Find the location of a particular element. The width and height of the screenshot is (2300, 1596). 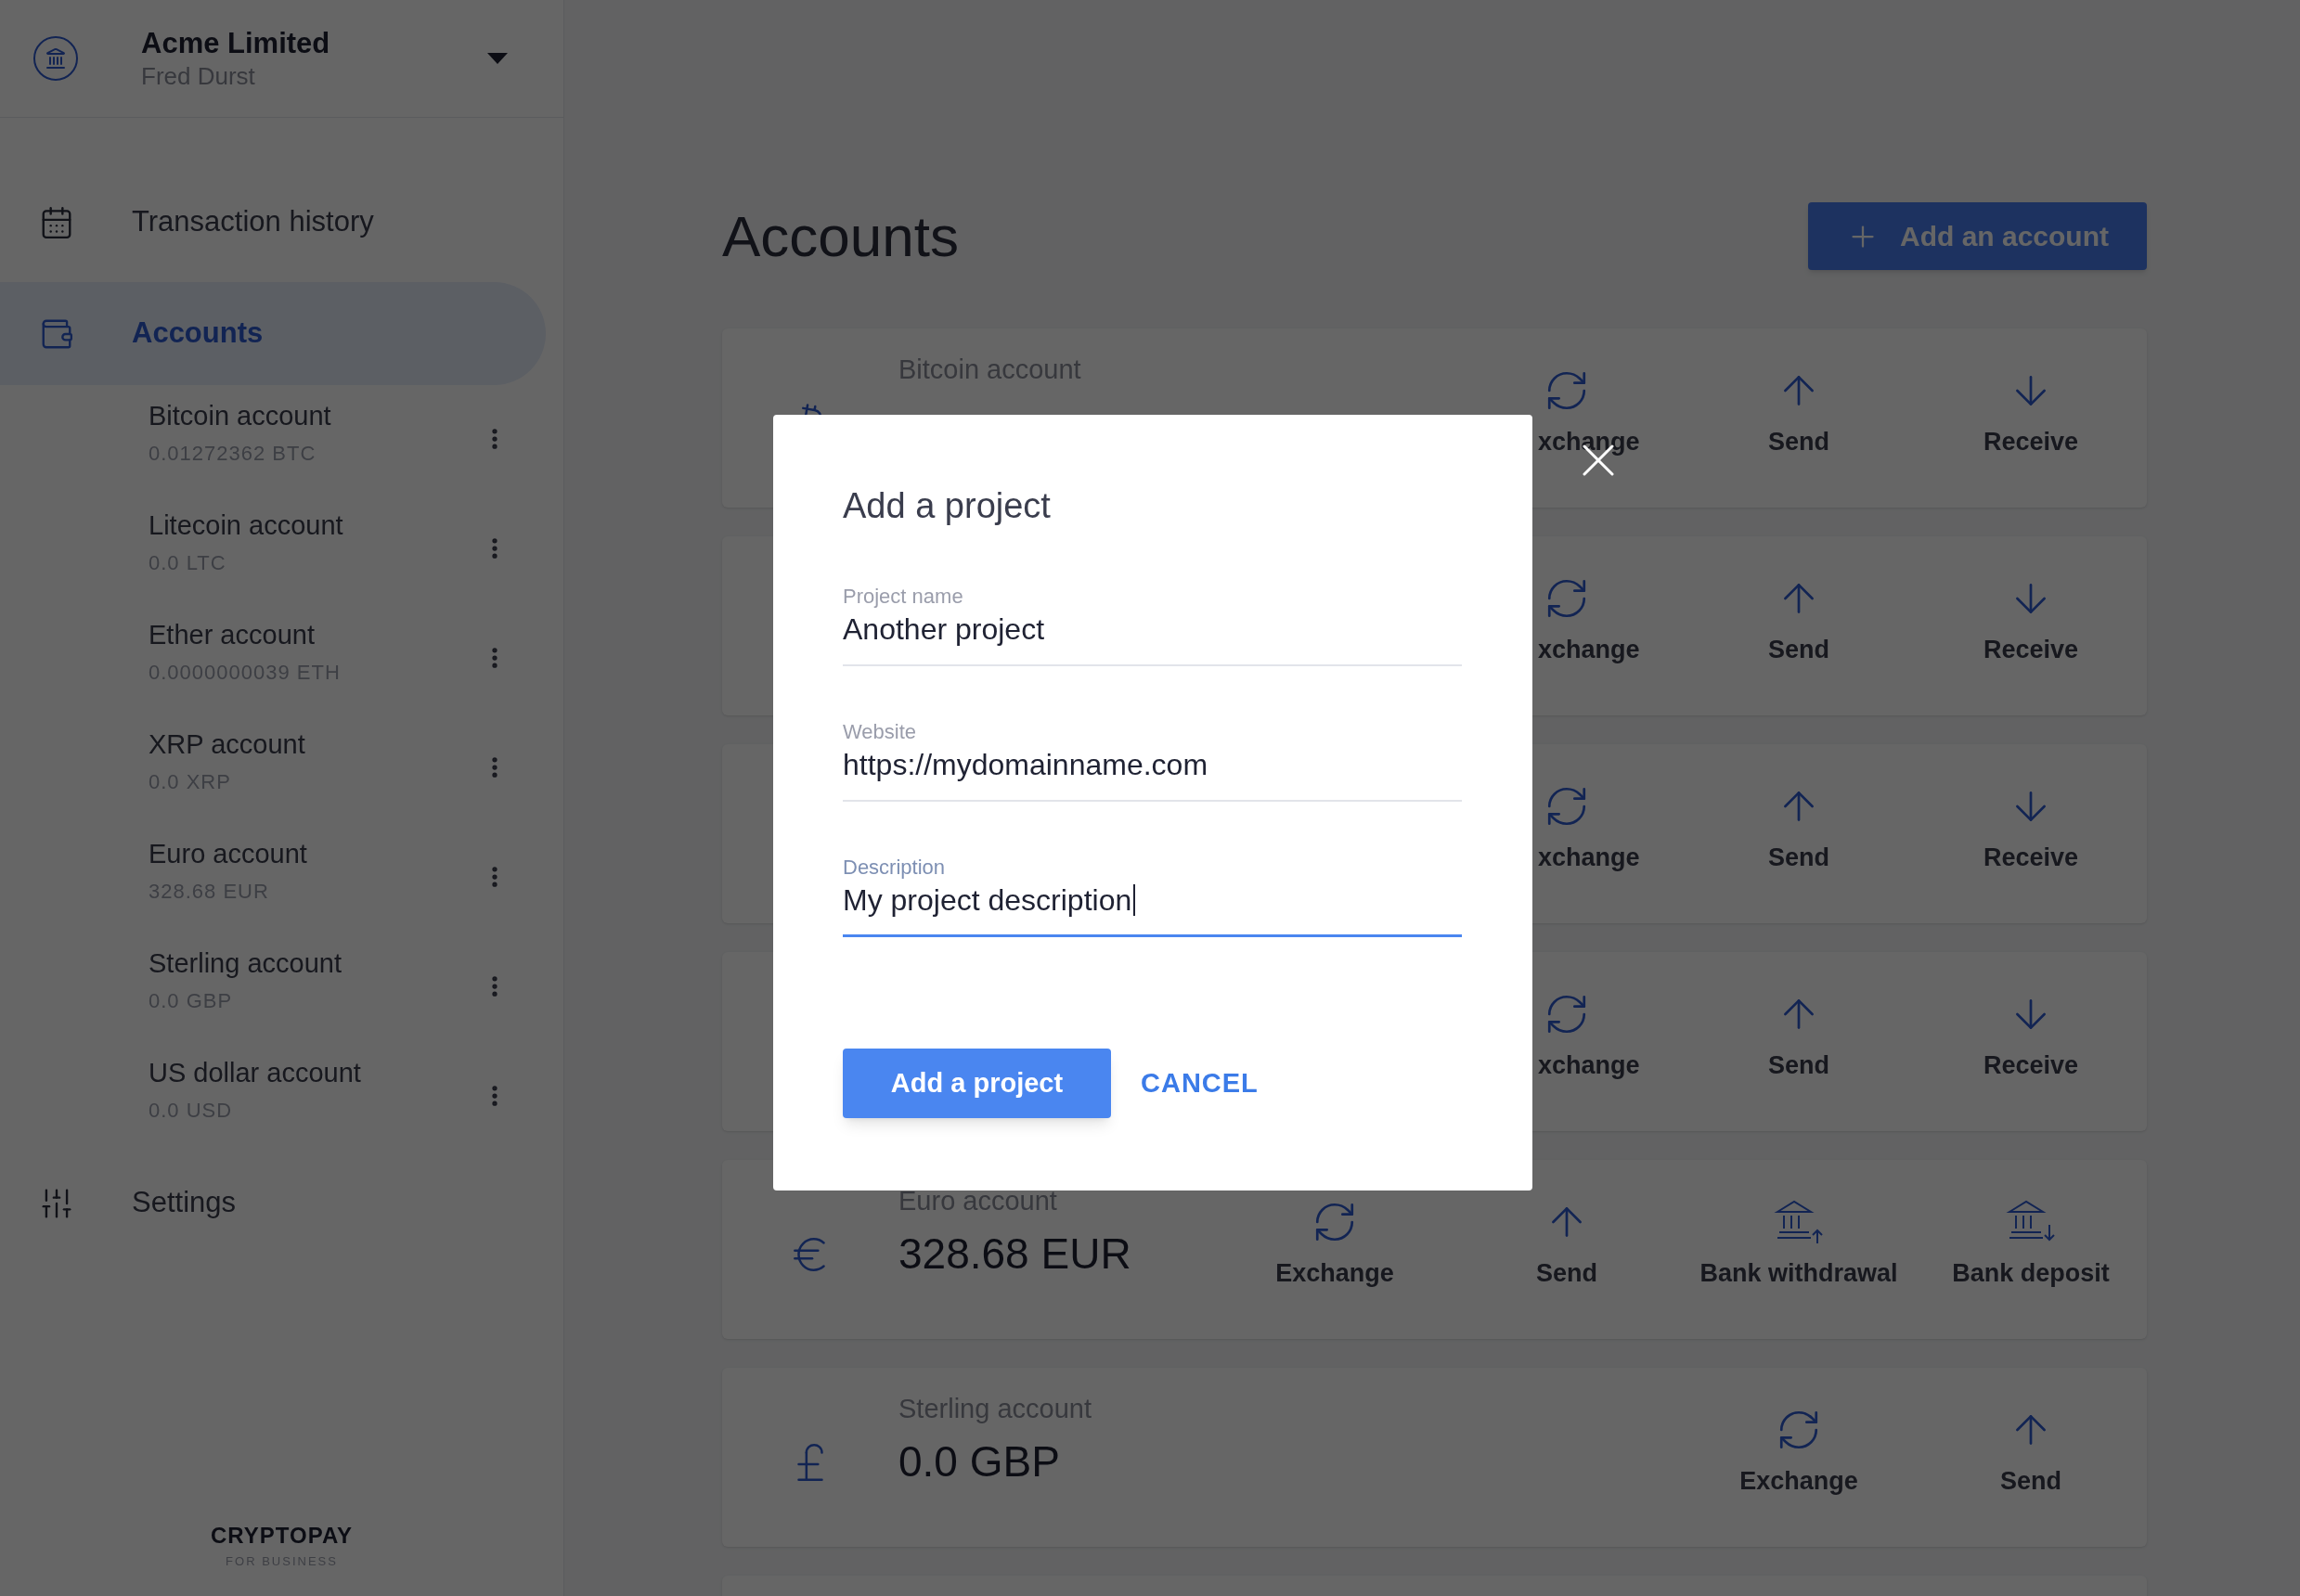

company-name: Acme Limited is located at coordinates (235, 44).